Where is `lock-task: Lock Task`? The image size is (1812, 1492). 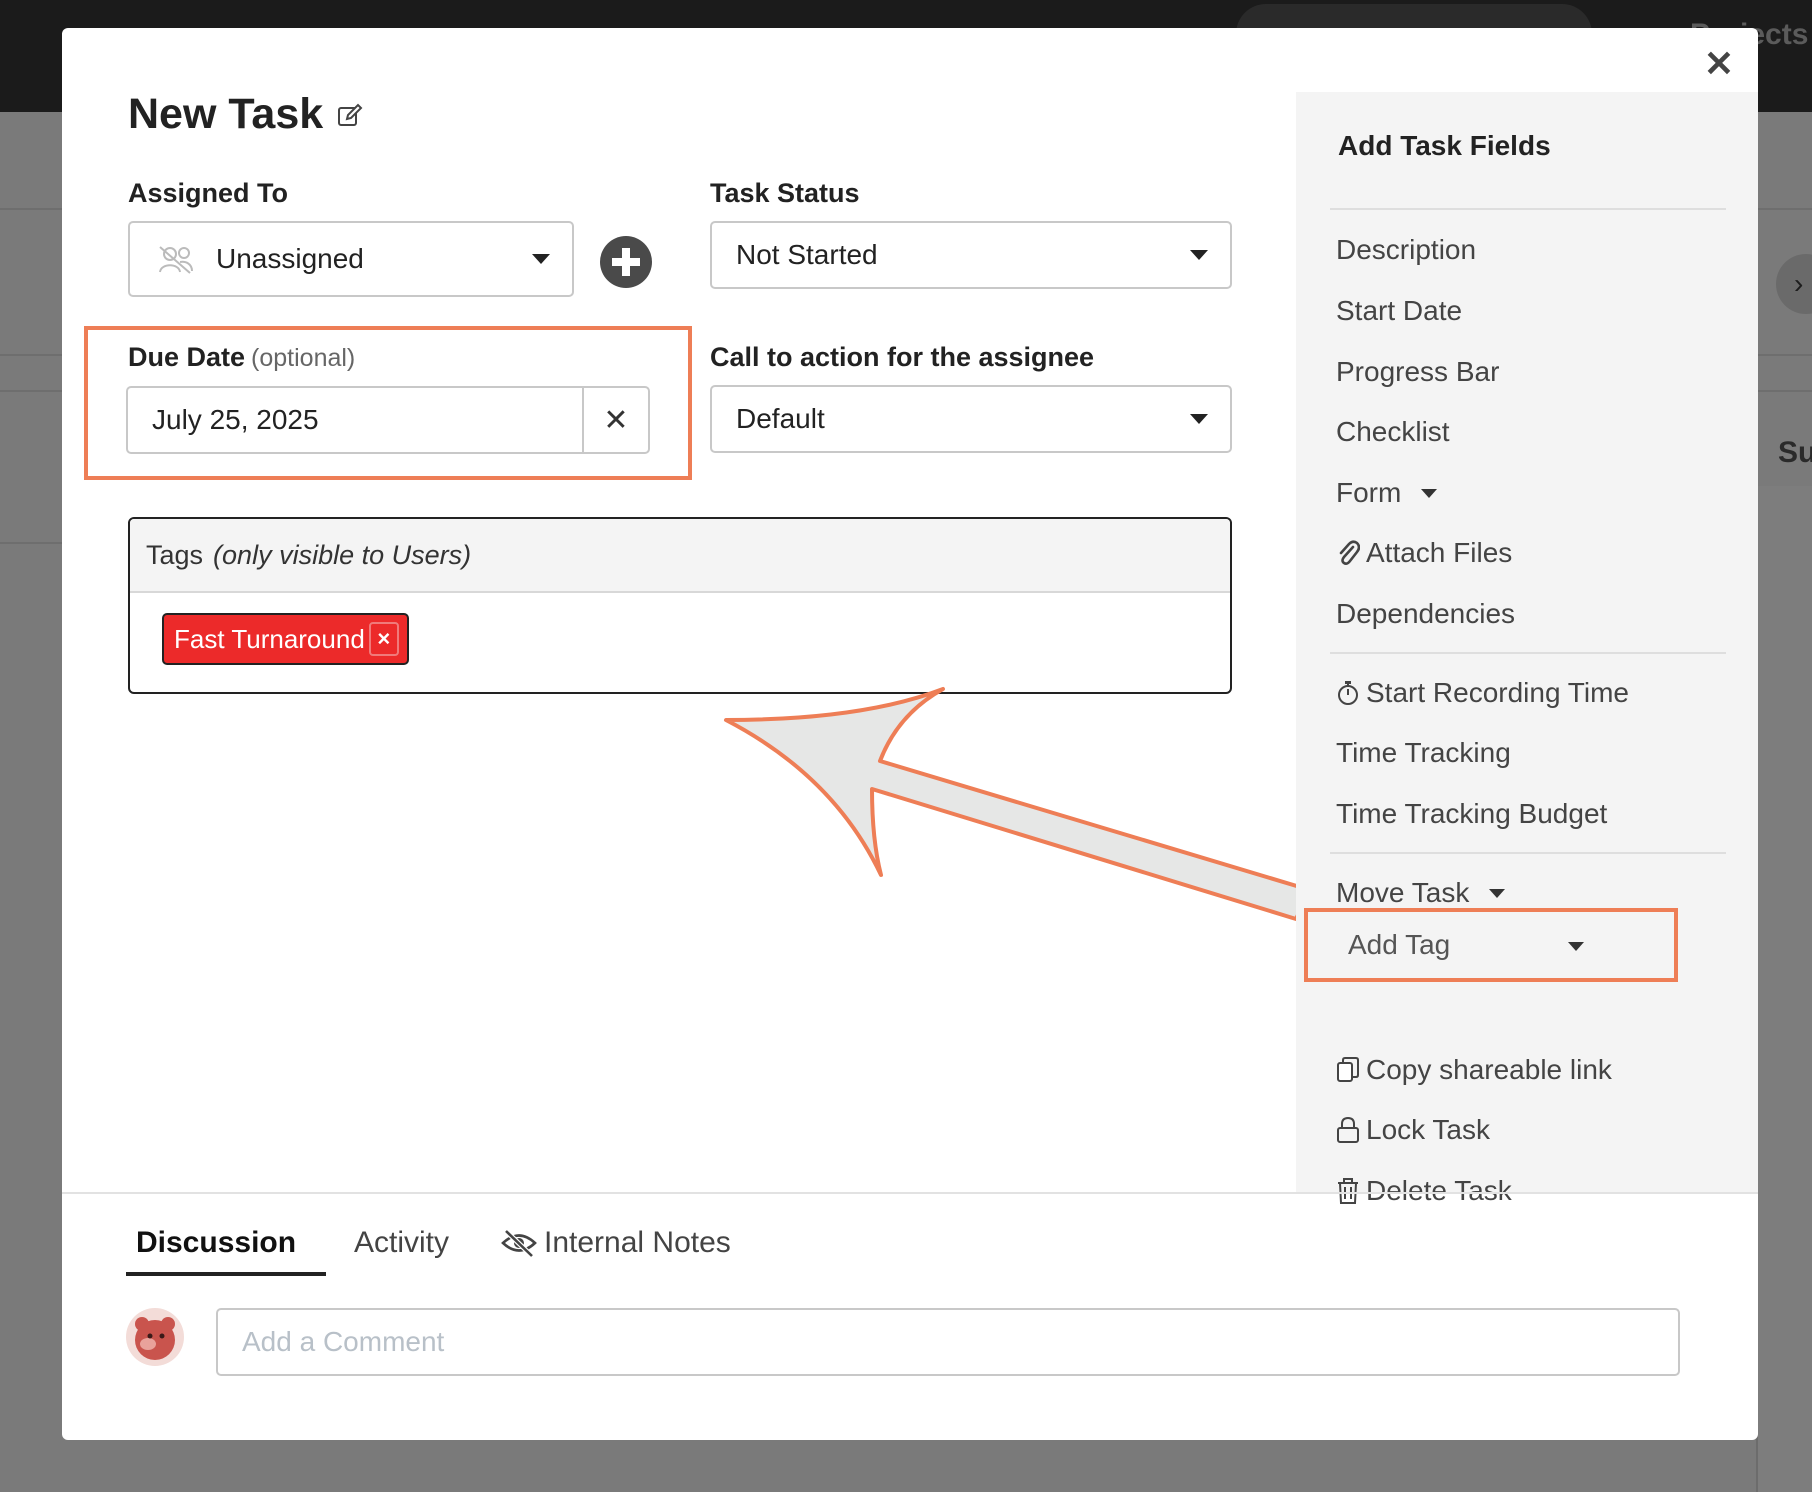 lock-task: Lock Task is located at coordinates (1413, 1130).